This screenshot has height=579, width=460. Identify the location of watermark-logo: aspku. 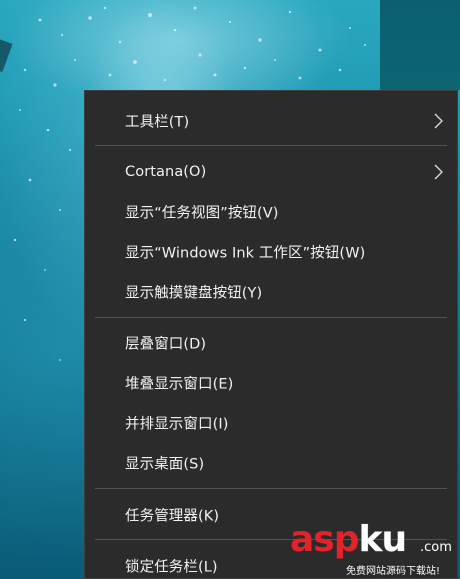
(349, 539).